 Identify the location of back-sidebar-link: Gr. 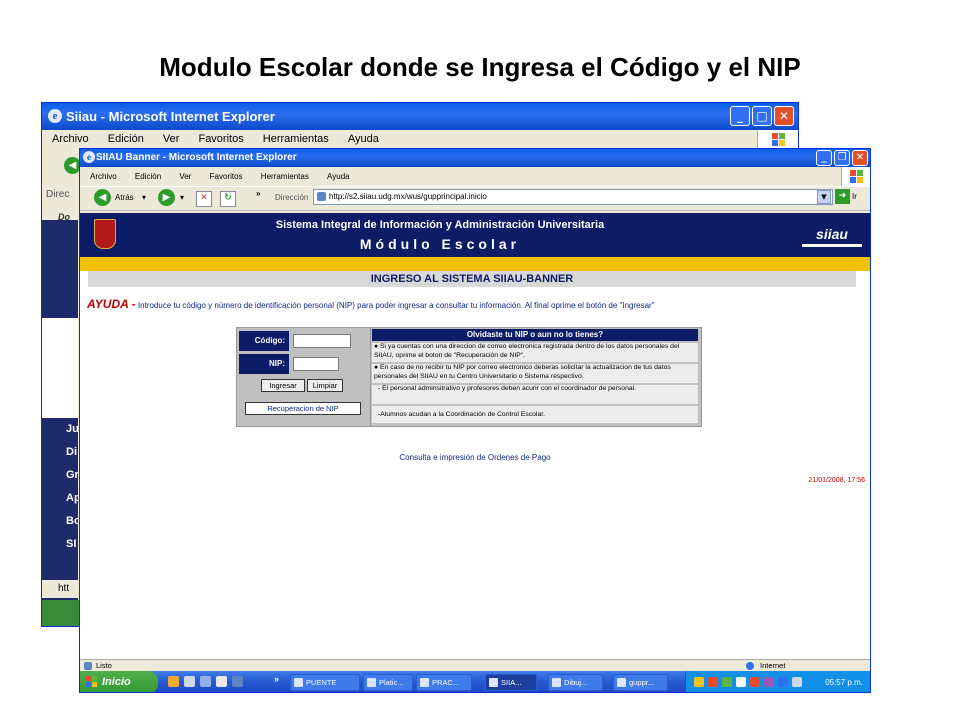
(72, 475).